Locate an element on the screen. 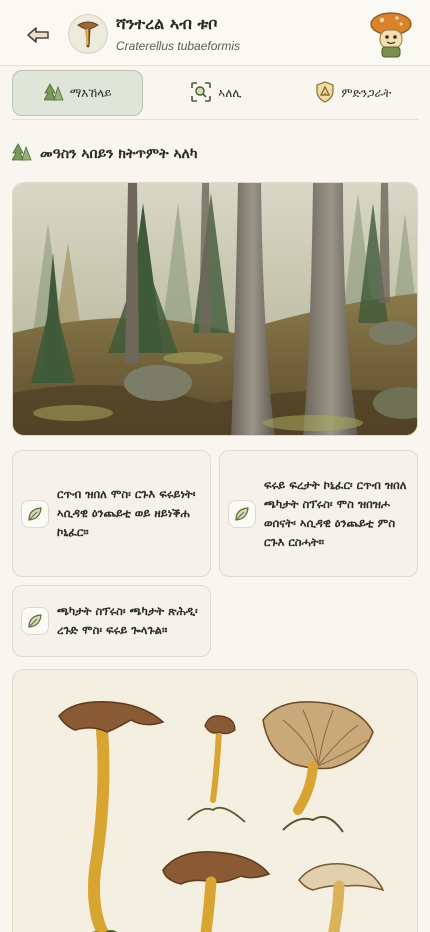 This screenshot has width=430, height=932. tab-identify-label: ኣለሊ is located at coordinates (230, 92).